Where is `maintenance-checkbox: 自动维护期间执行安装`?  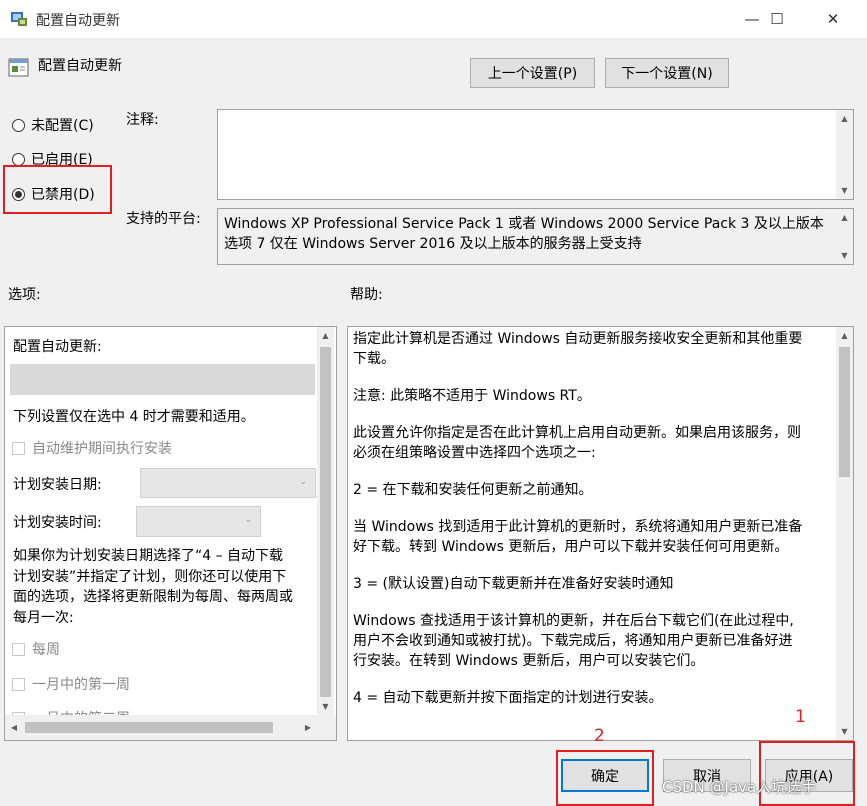
maintenance-checkbox: 自动维护期间执行安装 is located at coordinates (92, 448).